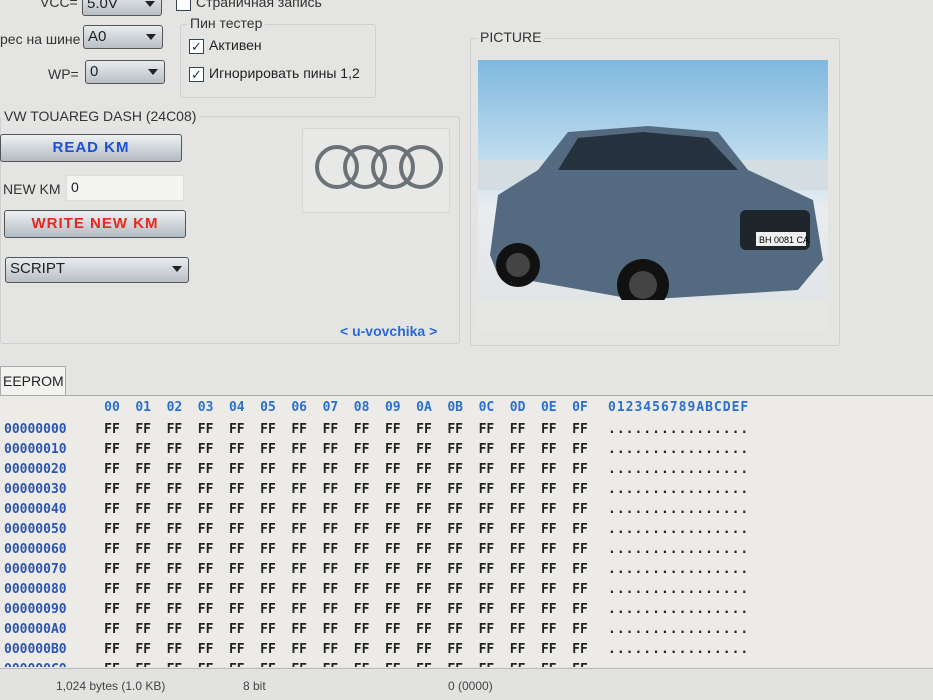 This screenshot has height=700, width=933. I want to click on write-new-km-button: WRITE NEW KM, so click(95, 224).